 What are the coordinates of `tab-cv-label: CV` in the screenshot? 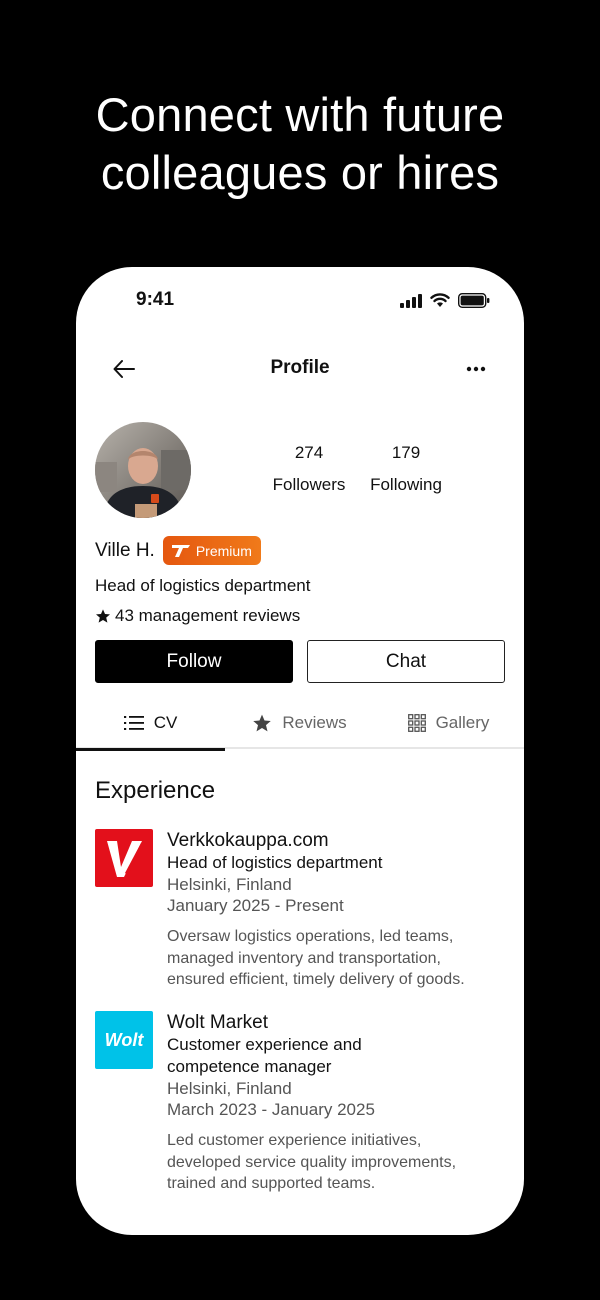 It's located at (165, 722).